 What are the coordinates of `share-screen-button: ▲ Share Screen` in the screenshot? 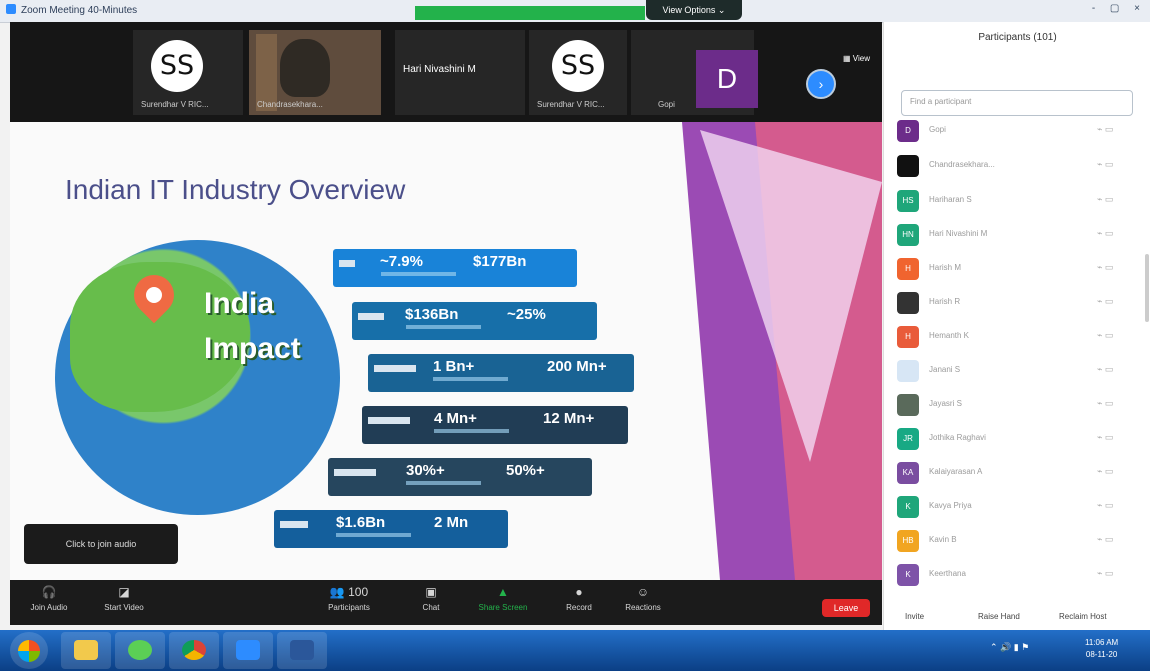 It's located at (503, 598).